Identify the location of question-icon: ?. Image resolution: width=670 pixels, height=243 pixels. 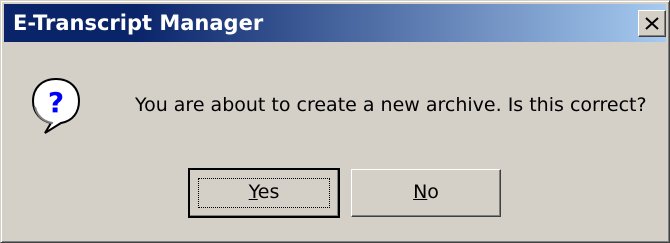
(56, 105).